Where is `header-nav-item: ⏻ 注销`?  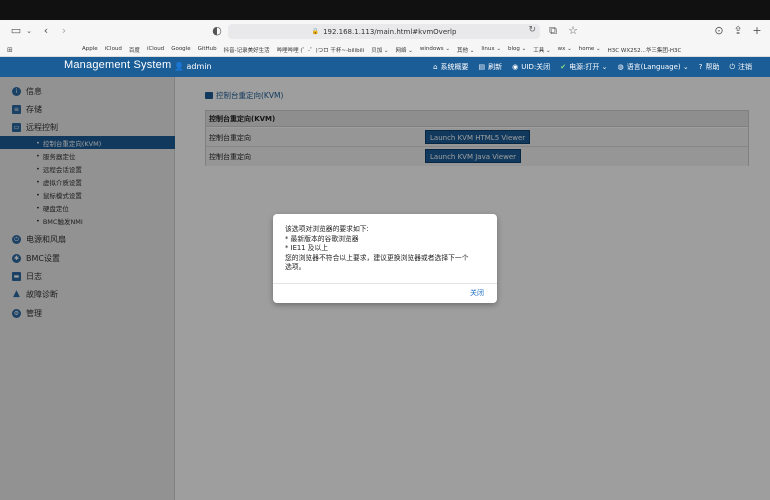
header-nav-item: ⏻ 注销 is located at coordinates (740, 67).